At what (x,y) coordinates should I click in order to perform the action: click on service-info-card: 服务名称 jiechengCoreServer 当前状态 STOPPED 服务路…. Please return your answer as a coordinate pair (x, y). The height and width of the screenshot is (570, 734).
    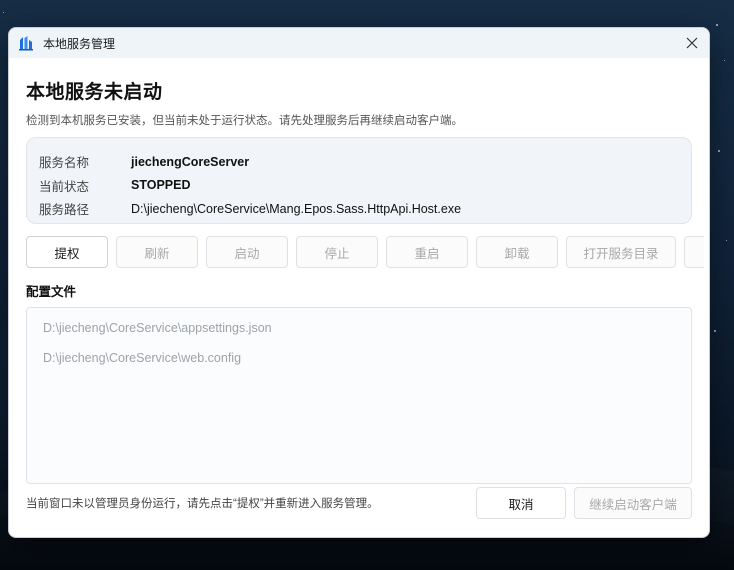
    Looking at the image, I should click on (359, 180).